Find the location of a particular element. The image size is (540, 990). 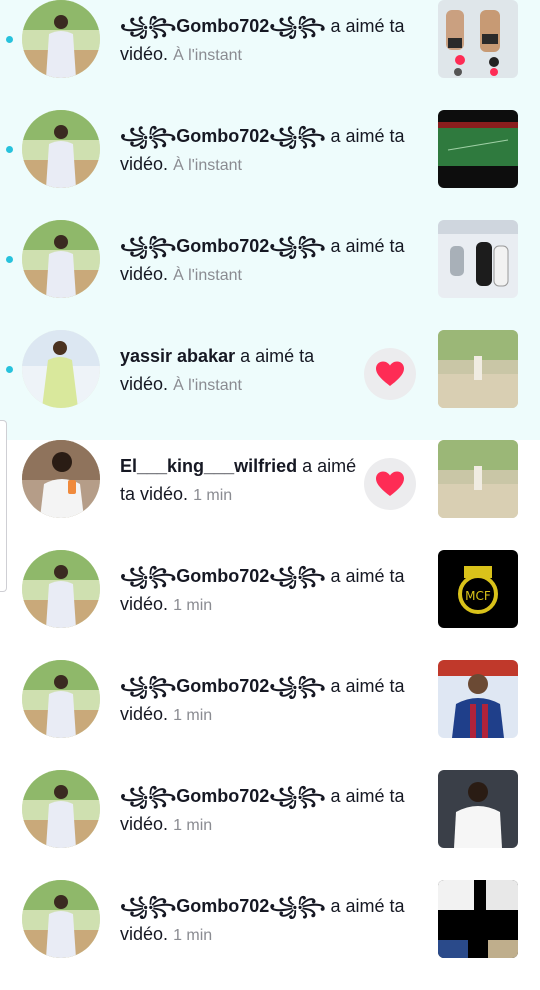

username: El___king___wilfried is located at coordinates (208, 466).